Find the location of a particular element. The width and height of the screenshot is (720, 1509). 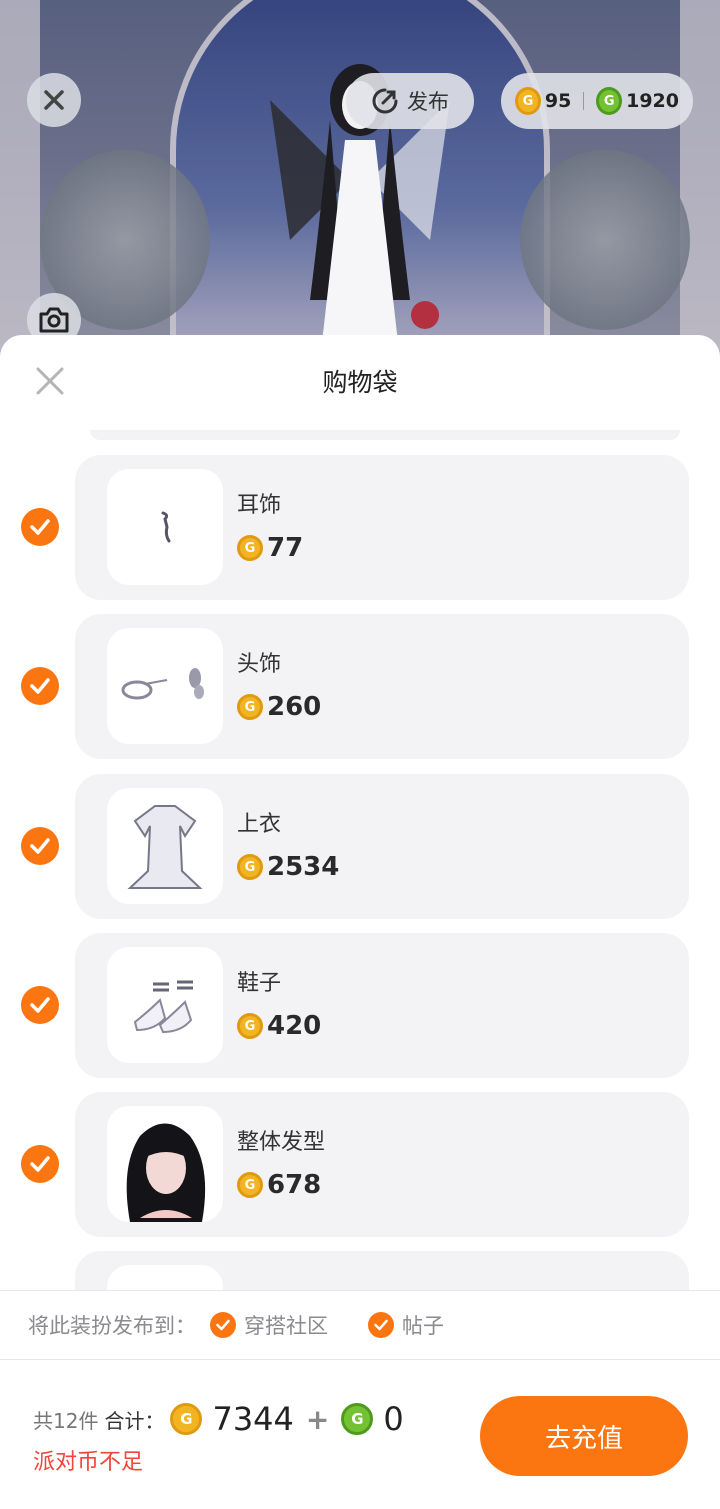

publish-icon is located at coordinates (385, 101).